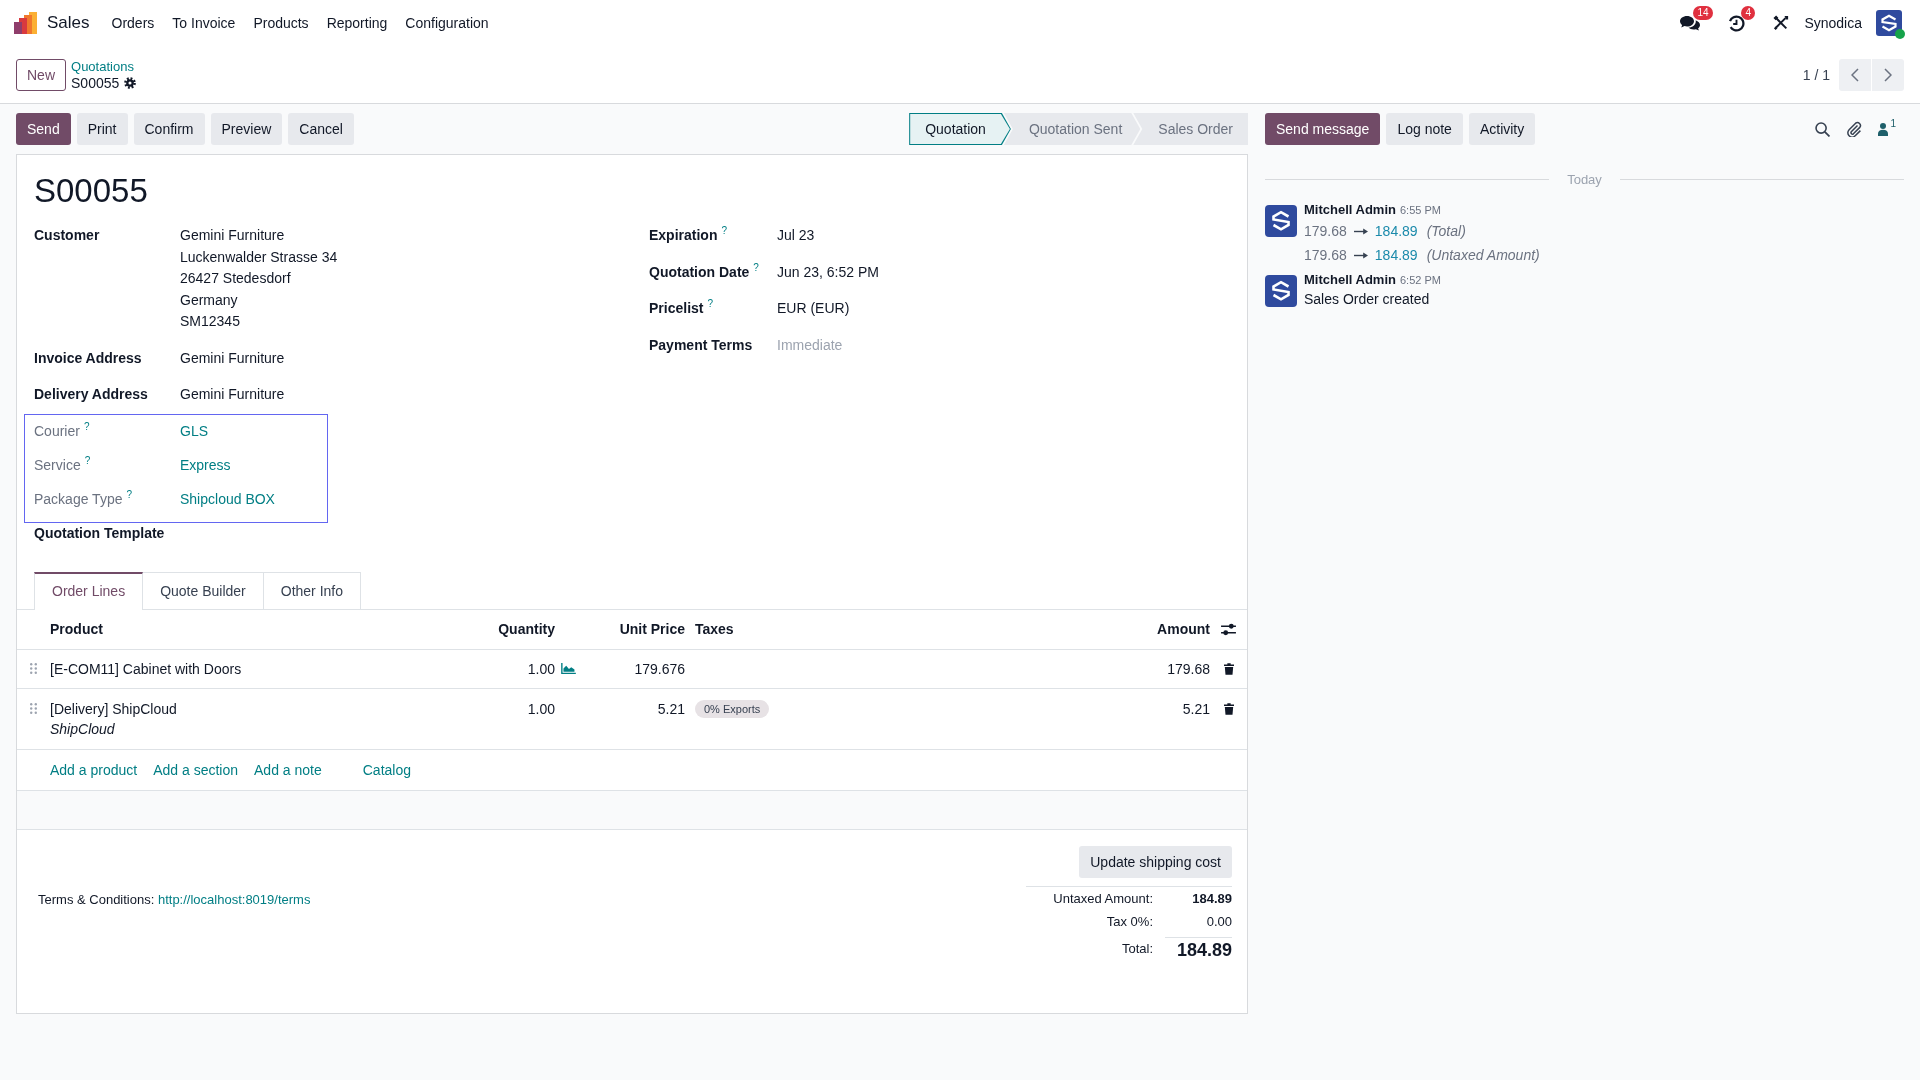 The height and width of the screenshot is (1080, 1920). Describe the element at coordinates (57, 465) in the screenshot. I see `field-label: Service` at that location.